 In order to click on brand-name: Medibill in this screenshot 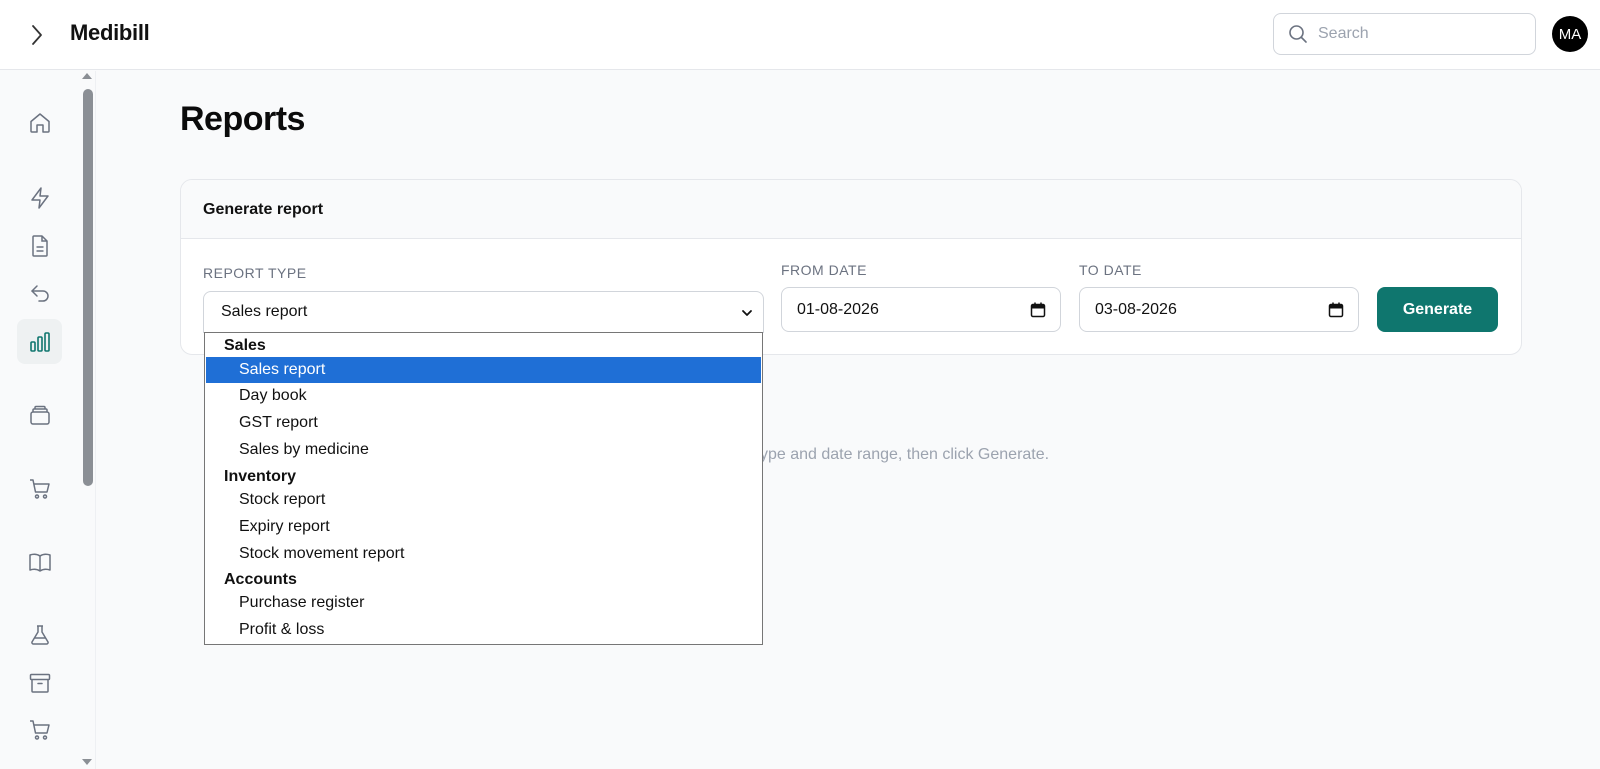, I will do `click(110, 32)`.